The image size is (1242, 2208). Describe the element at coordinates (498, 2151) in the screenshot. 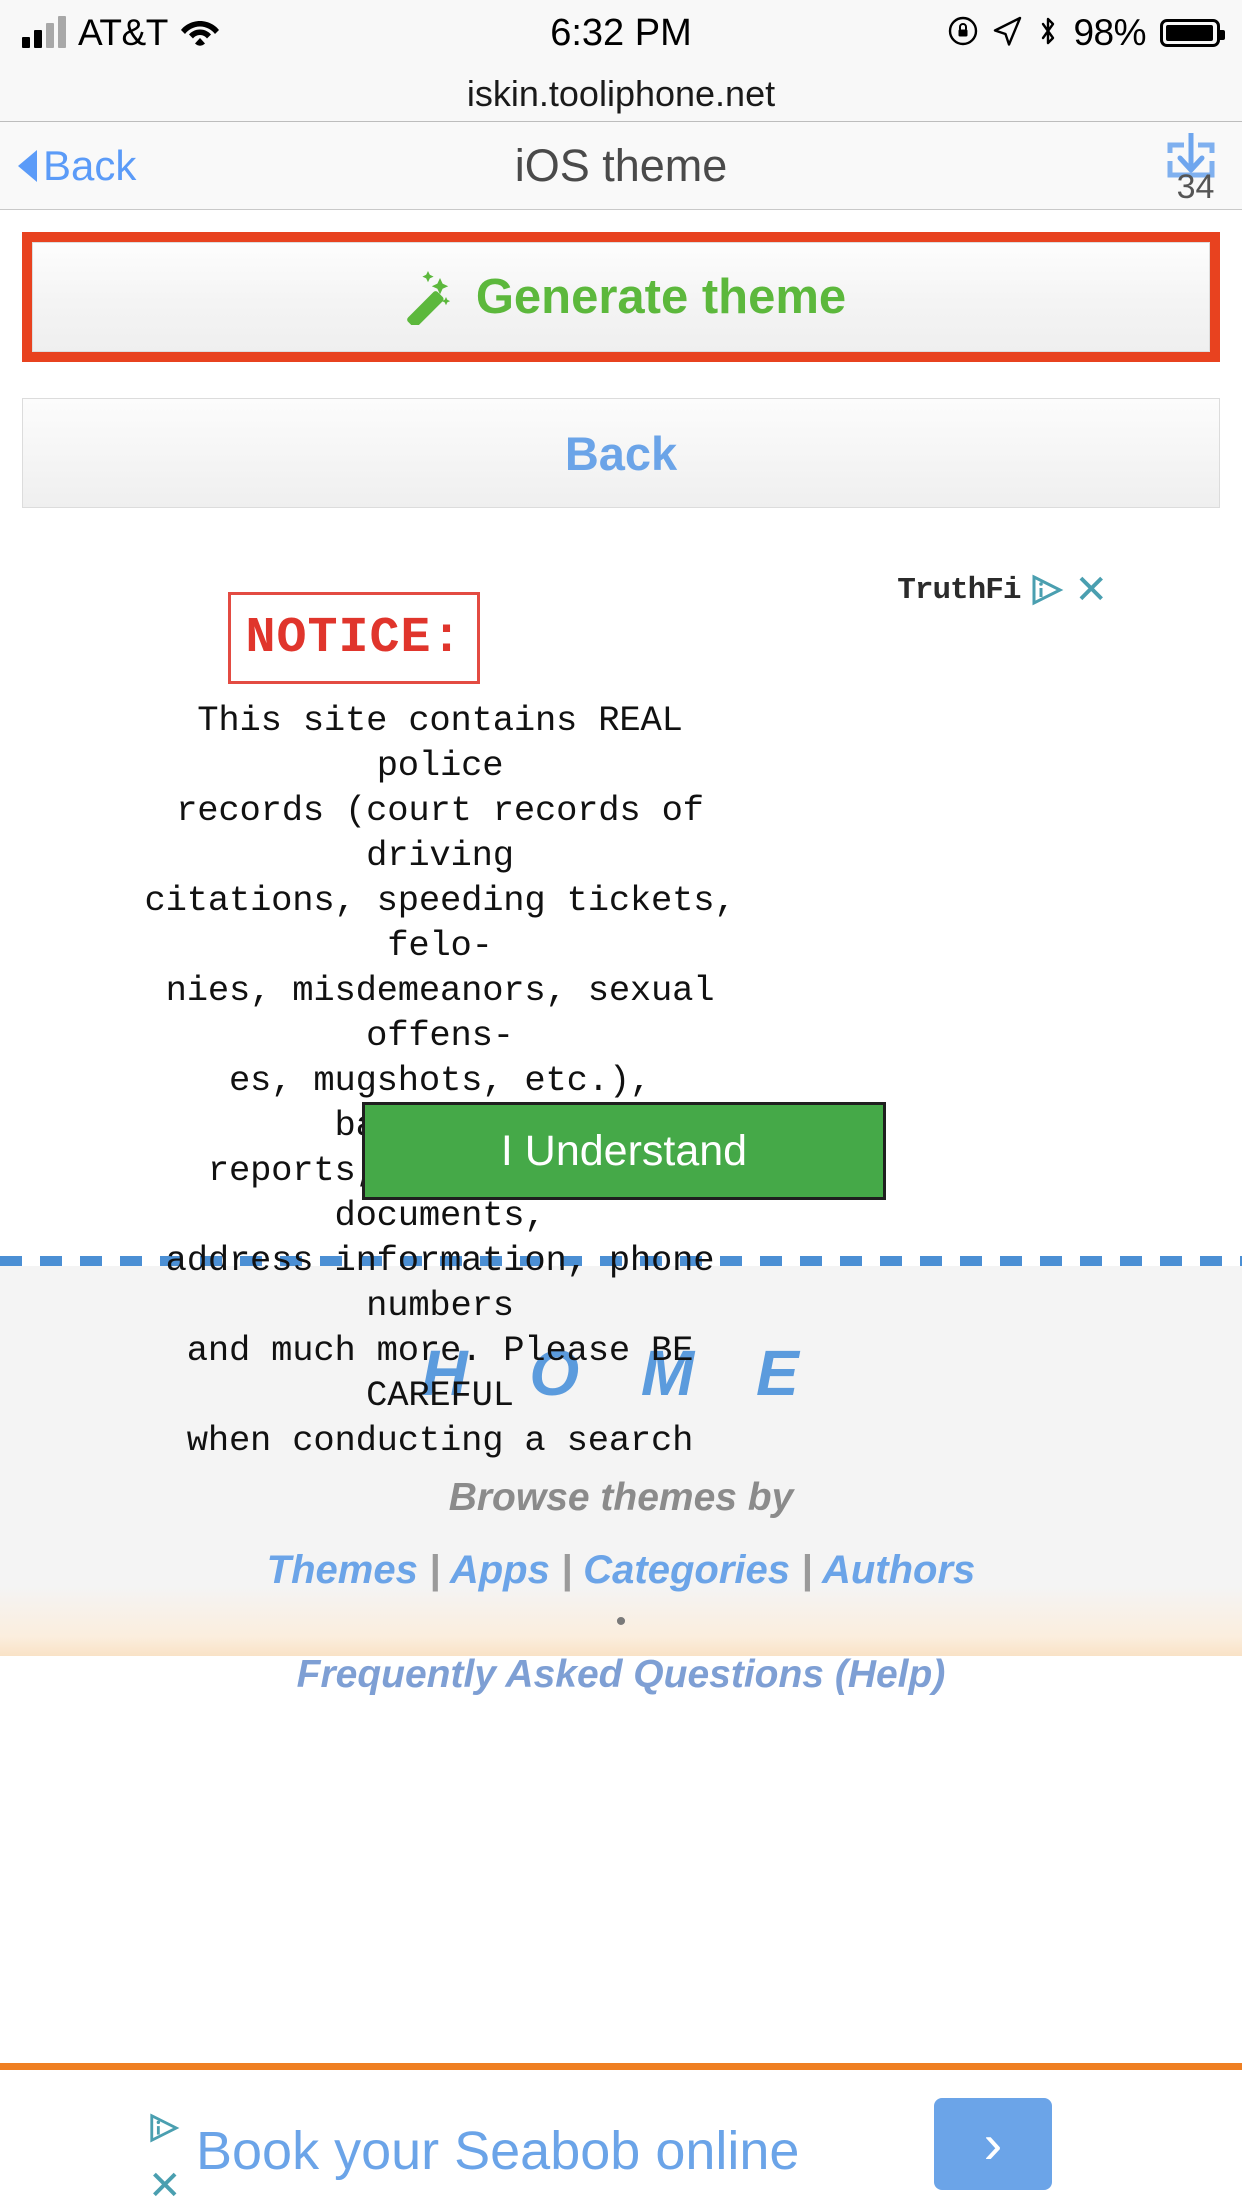

I see `banner-ad-label: Book your Seabob online` at that location.